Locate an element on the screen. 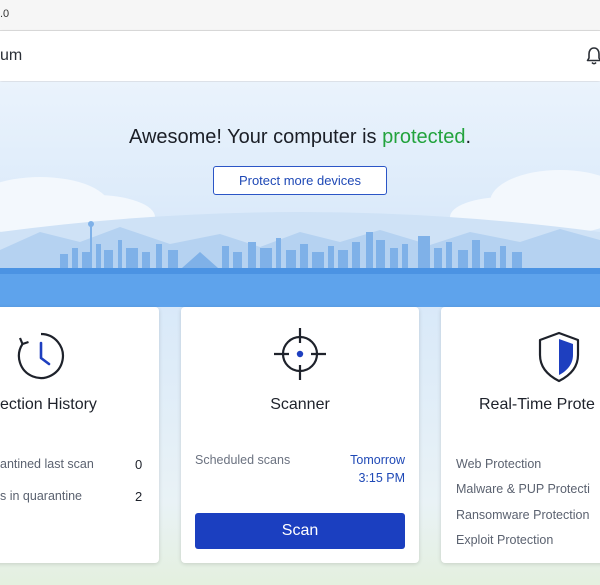  clock-icon is located at coordinates (41, 356).